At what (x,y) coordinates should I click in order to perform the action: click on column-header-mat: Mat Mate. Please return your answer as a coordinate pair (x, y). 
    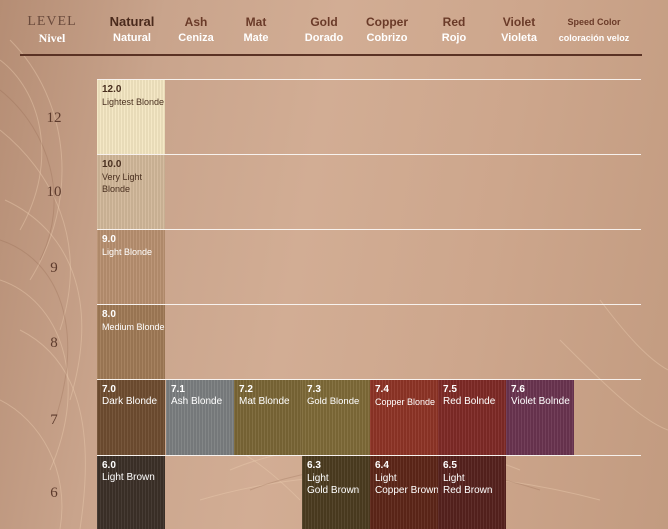
    Looking at the image, I should click on (256, 30).